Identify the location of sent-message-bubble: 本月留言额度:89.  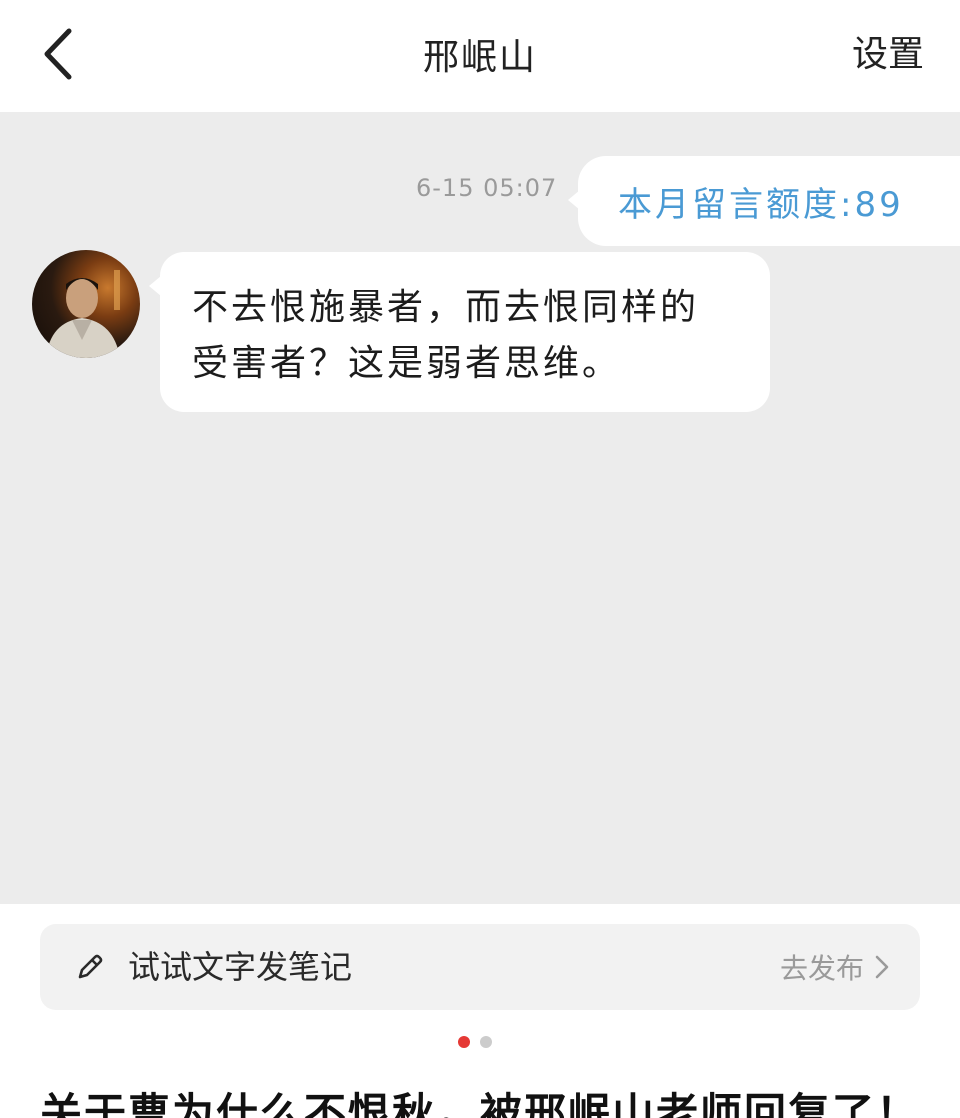
(764, 201).